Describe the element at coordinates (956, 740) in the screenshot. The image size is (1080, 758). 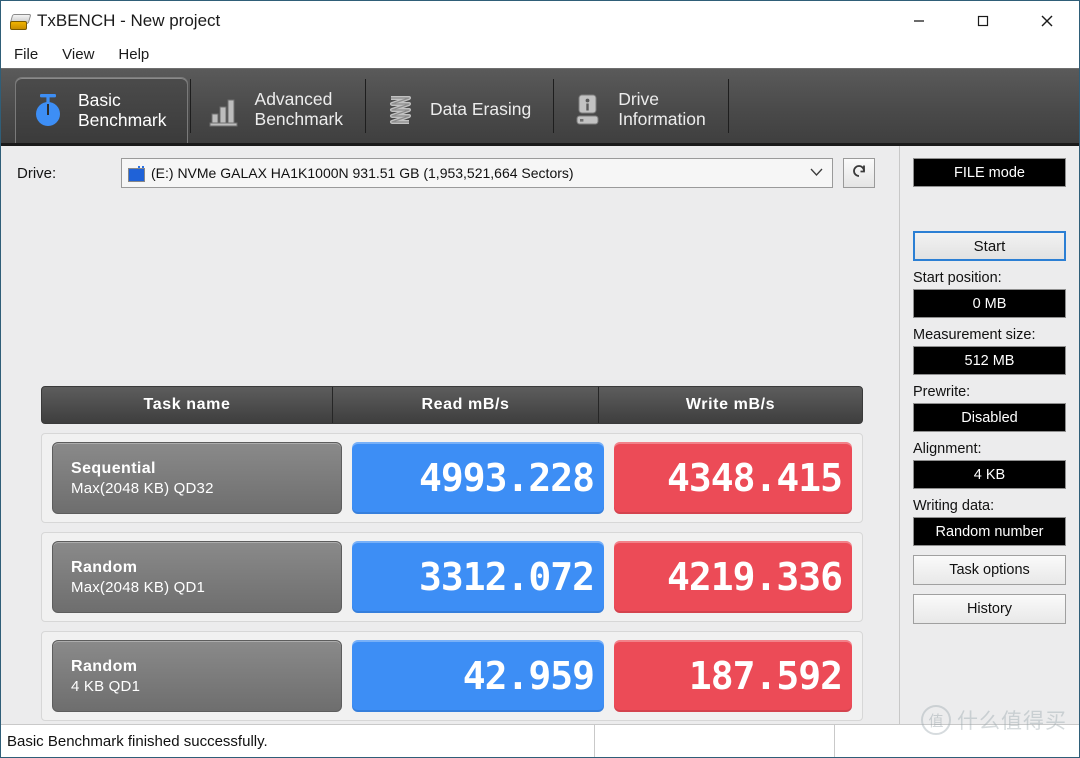
I see `status-cell-tertiary` at that location.